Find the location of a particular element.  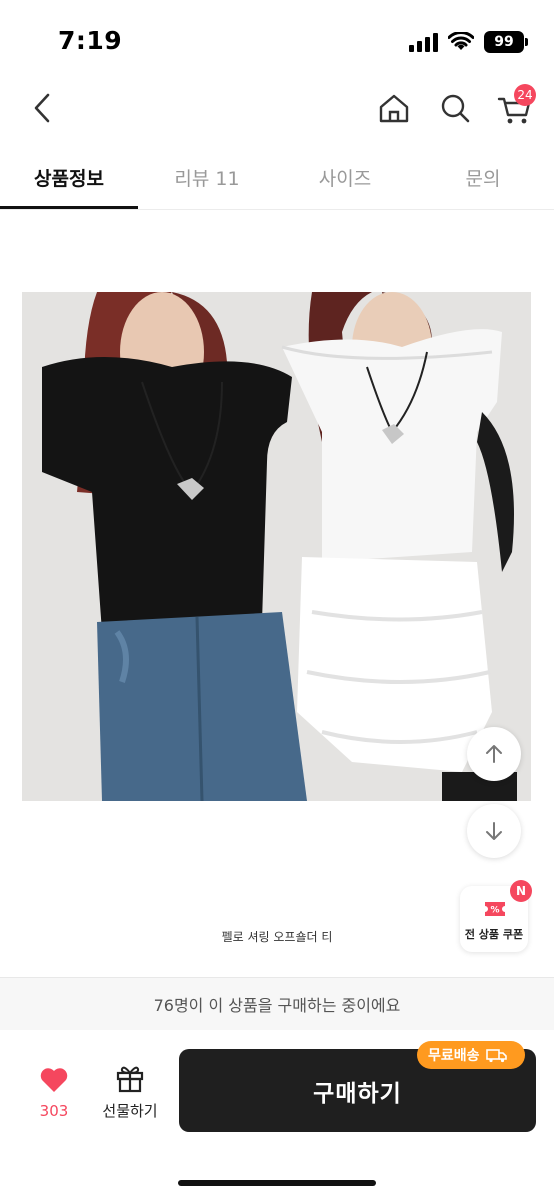

like-button: 303 is located at coordinates (54, 1094).